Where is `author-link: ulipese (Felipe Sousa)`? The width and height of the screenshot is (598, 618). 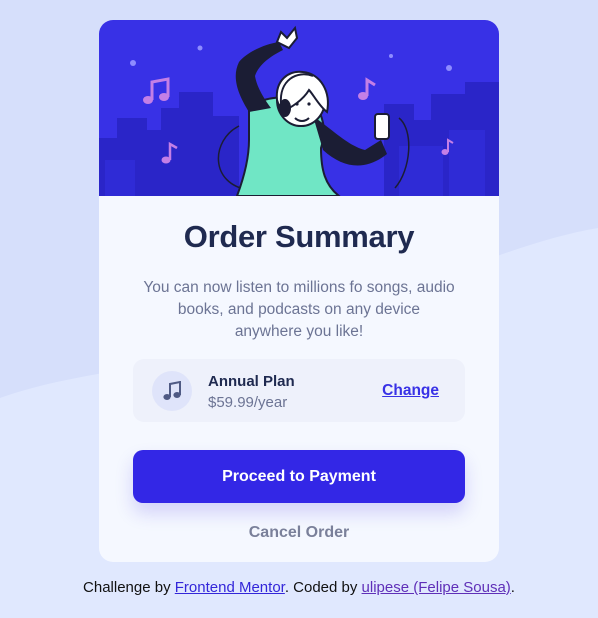
author-link: ulipese (Felipe Sousa) is located at coordinates (436, 587).